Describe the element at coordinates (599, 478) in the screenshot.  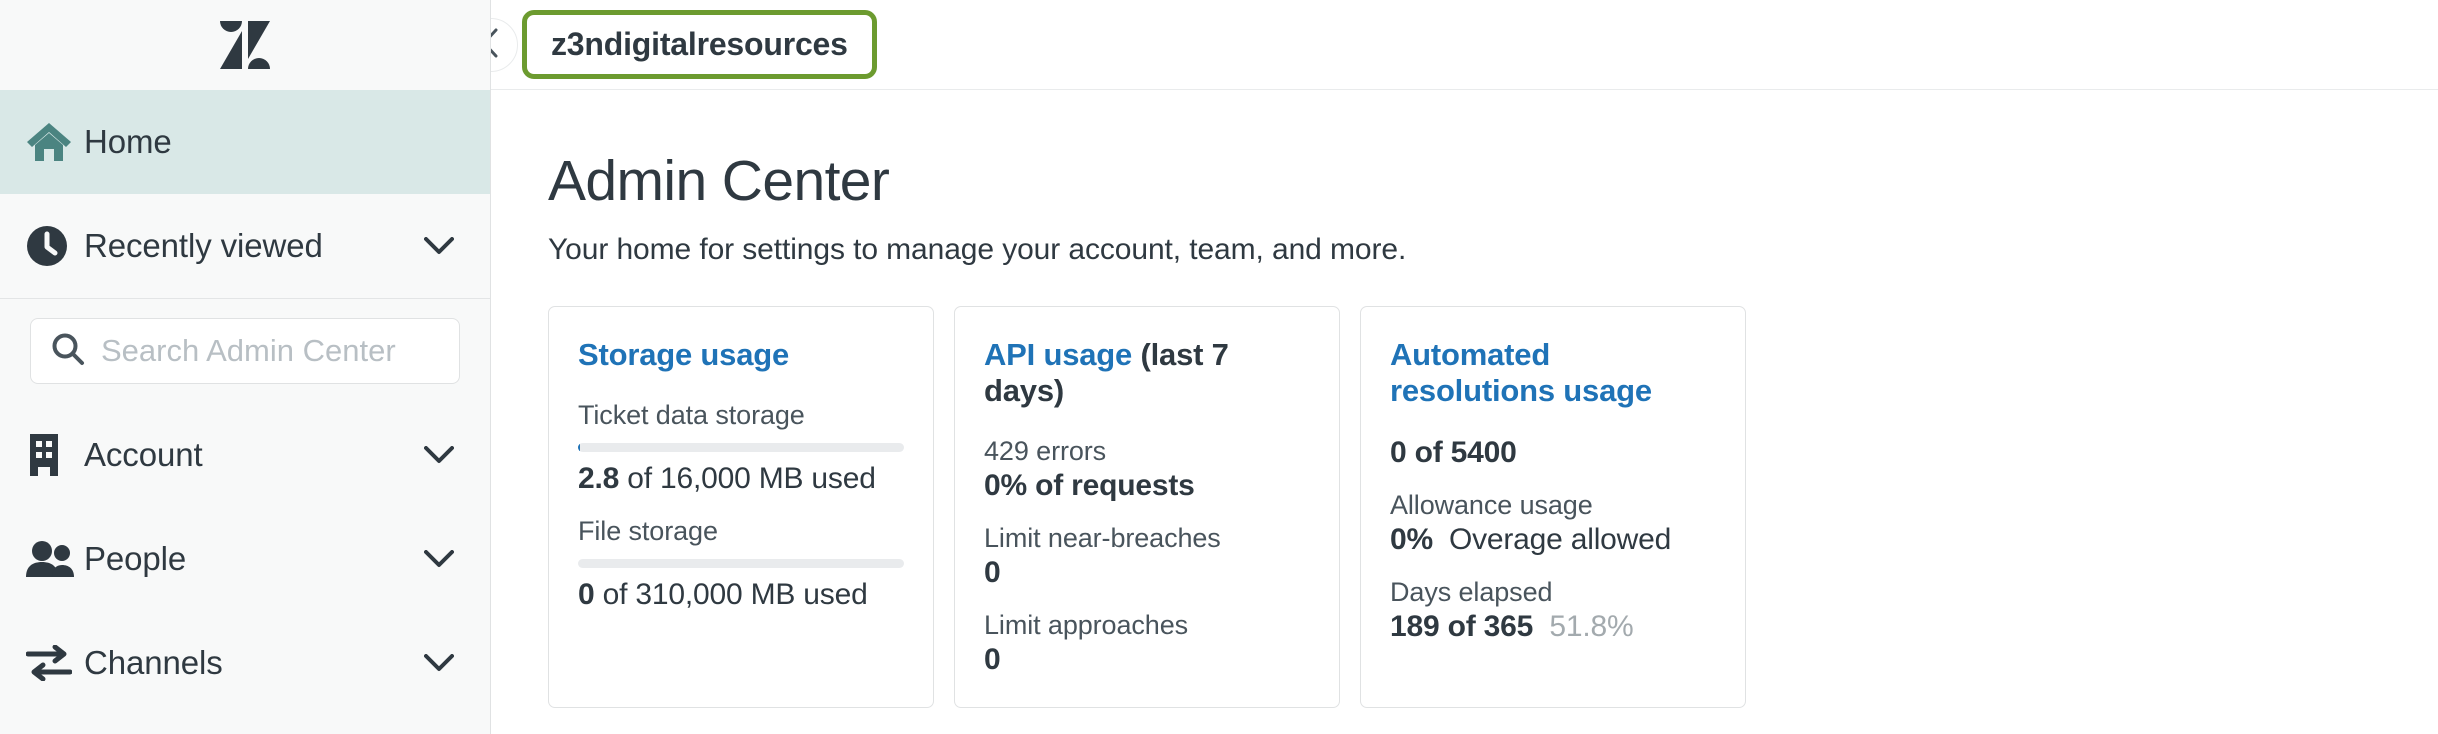
I see `ticket-data-storage-value-bold: 2.8` at that location.